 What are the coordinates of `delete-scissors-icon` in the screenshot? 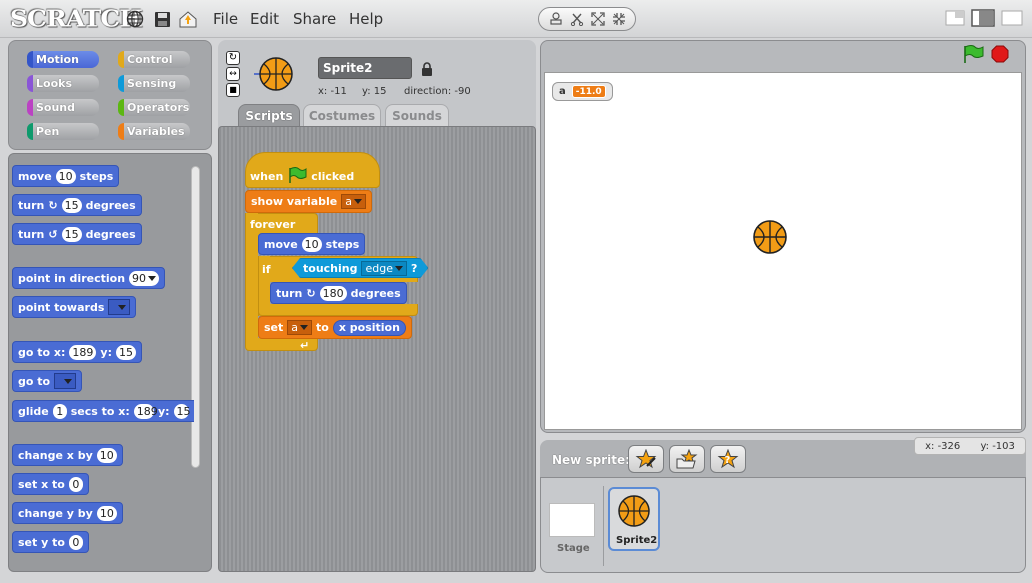 It's located at (577, 19).